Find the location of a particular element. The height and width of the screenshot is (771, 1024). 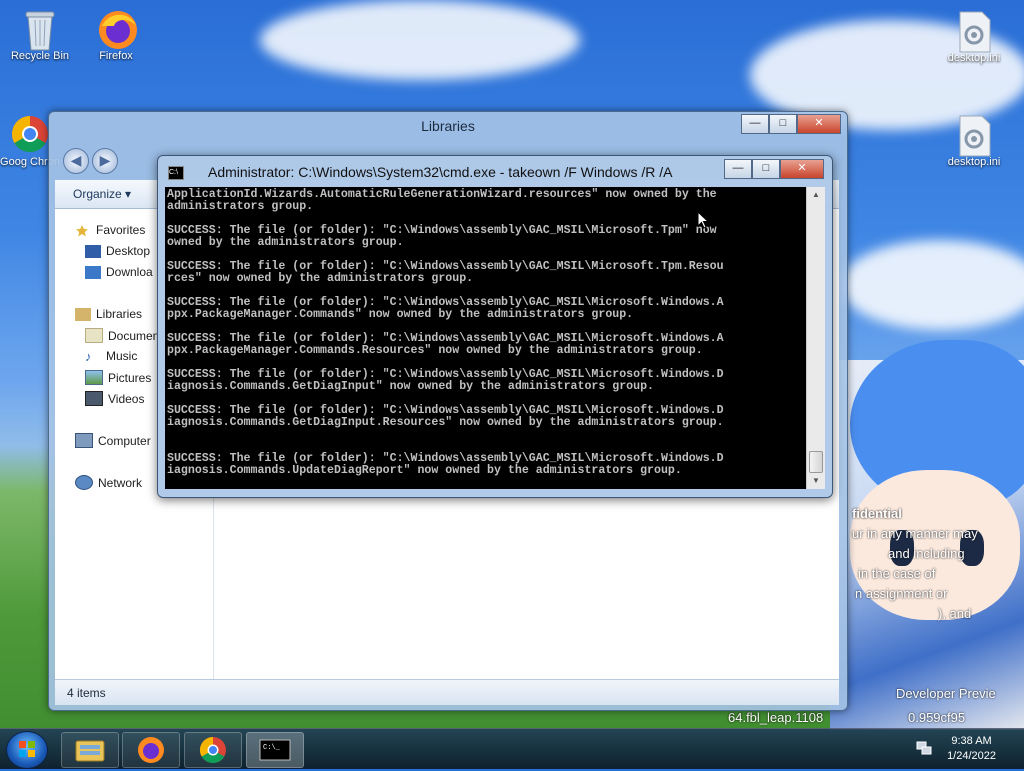

nav-item-videos: Videos is located at coordinates (114, 398).